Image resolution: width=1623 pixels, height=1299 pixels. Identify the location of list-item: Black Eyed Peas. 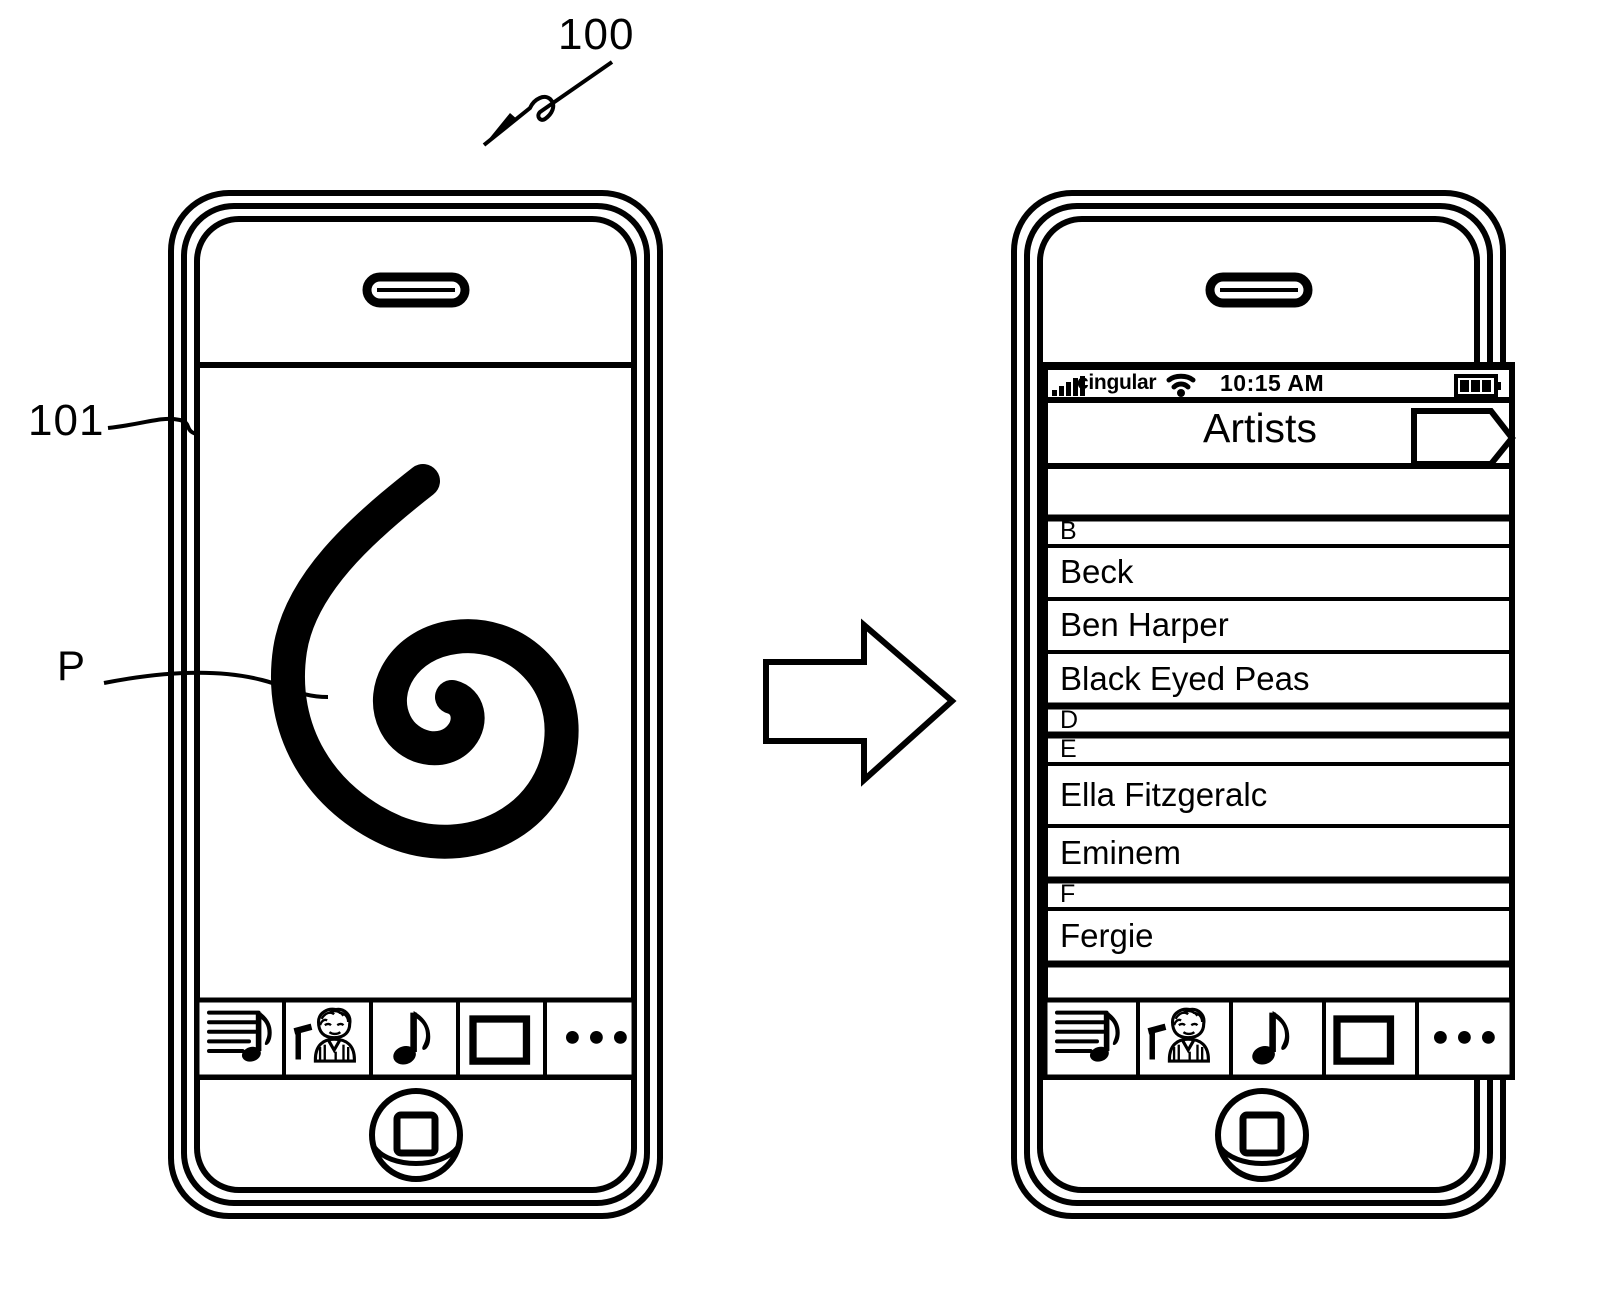
(1184, 679).